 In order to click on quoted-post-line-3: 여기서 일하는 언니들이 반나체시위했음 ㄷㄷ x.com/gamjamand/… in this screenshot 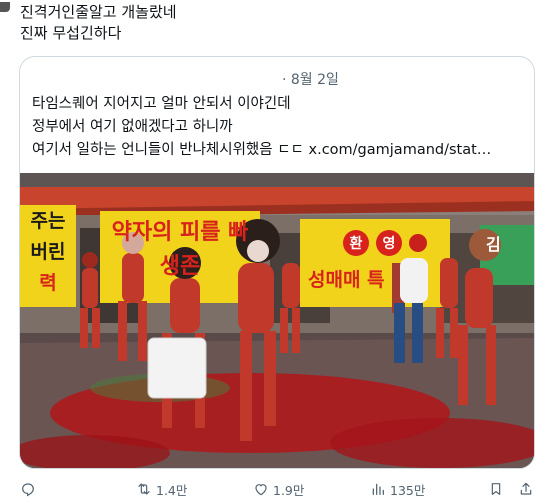, I will do `click(279, 150)`.